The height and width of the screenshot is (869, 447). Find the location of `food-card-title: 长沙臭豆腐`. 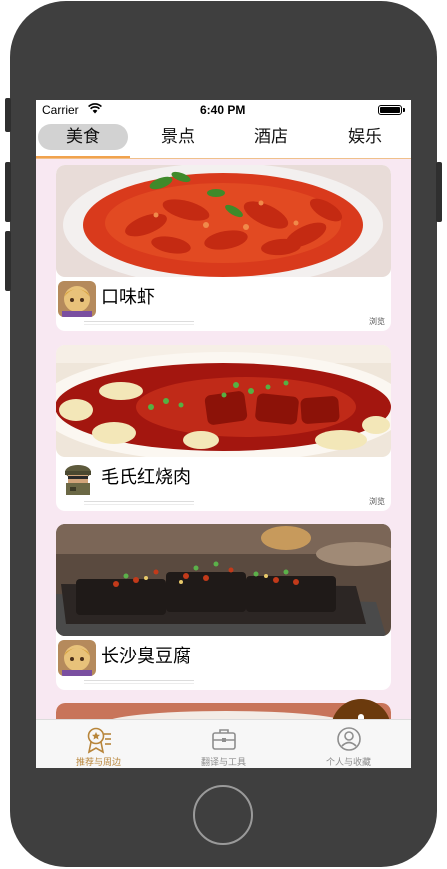

food-card-title: 长沙臭豆腐 is located at coordinates (146, 656).